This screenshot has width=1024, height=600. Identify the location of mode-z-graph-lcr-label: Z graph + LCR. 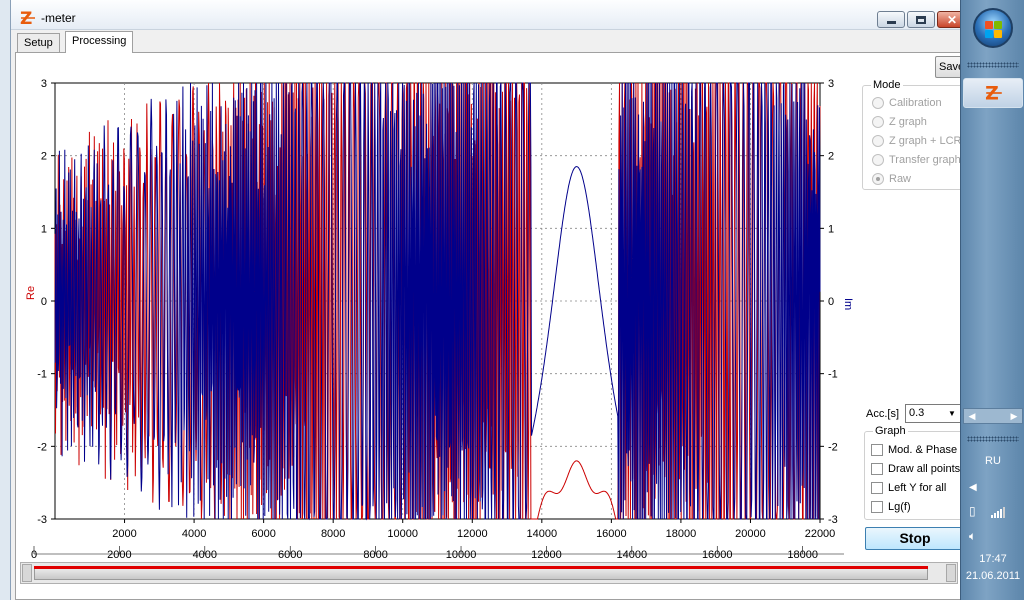
(925, 141).